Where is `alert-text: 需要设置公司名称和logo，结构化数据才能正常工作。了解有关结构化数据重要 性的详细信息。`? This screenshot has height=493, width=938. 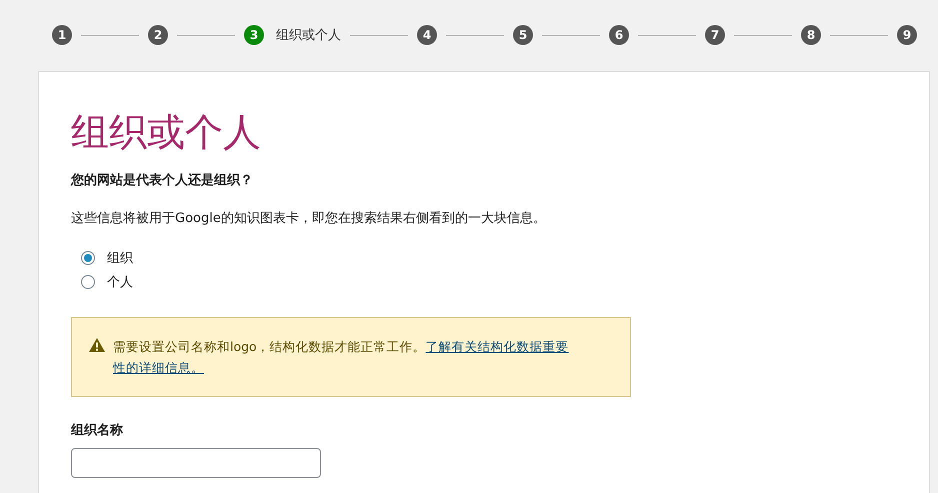 alert-text: 需要设置公司名称和logo，结构化数据才能正常工作。了解有关结构化数据重要 性的详细信息。 is located at coordinates (341, 358).